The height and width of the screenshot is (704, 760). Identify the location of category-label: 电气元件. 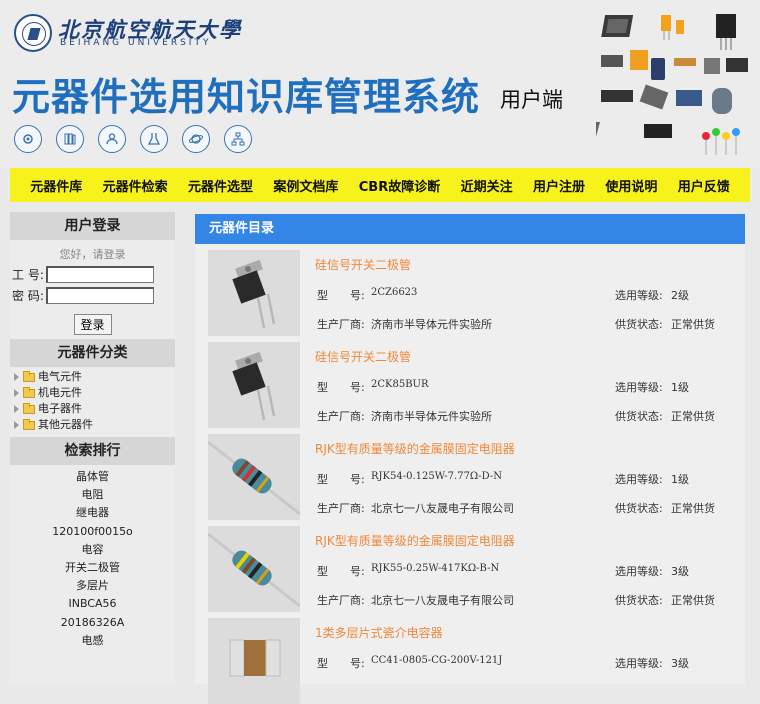
(60, 376).